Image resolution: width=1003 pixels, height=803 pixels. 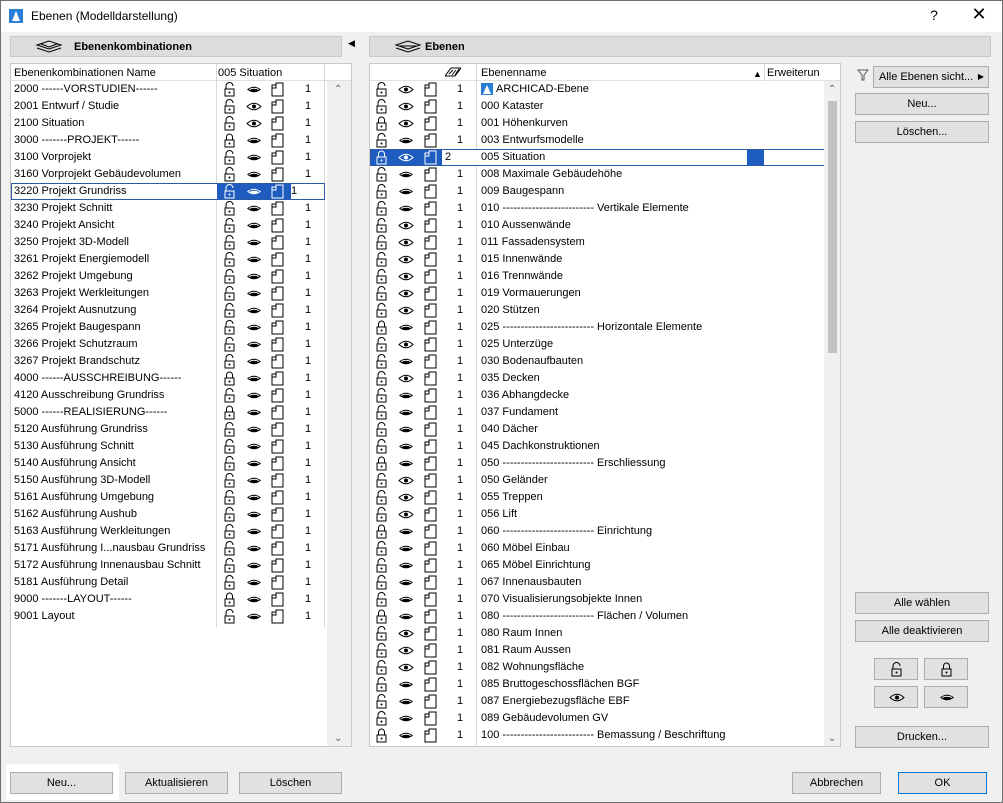 I want to click on layer-row: 1 011 Fassadensystem, so click(x=605, y=242).